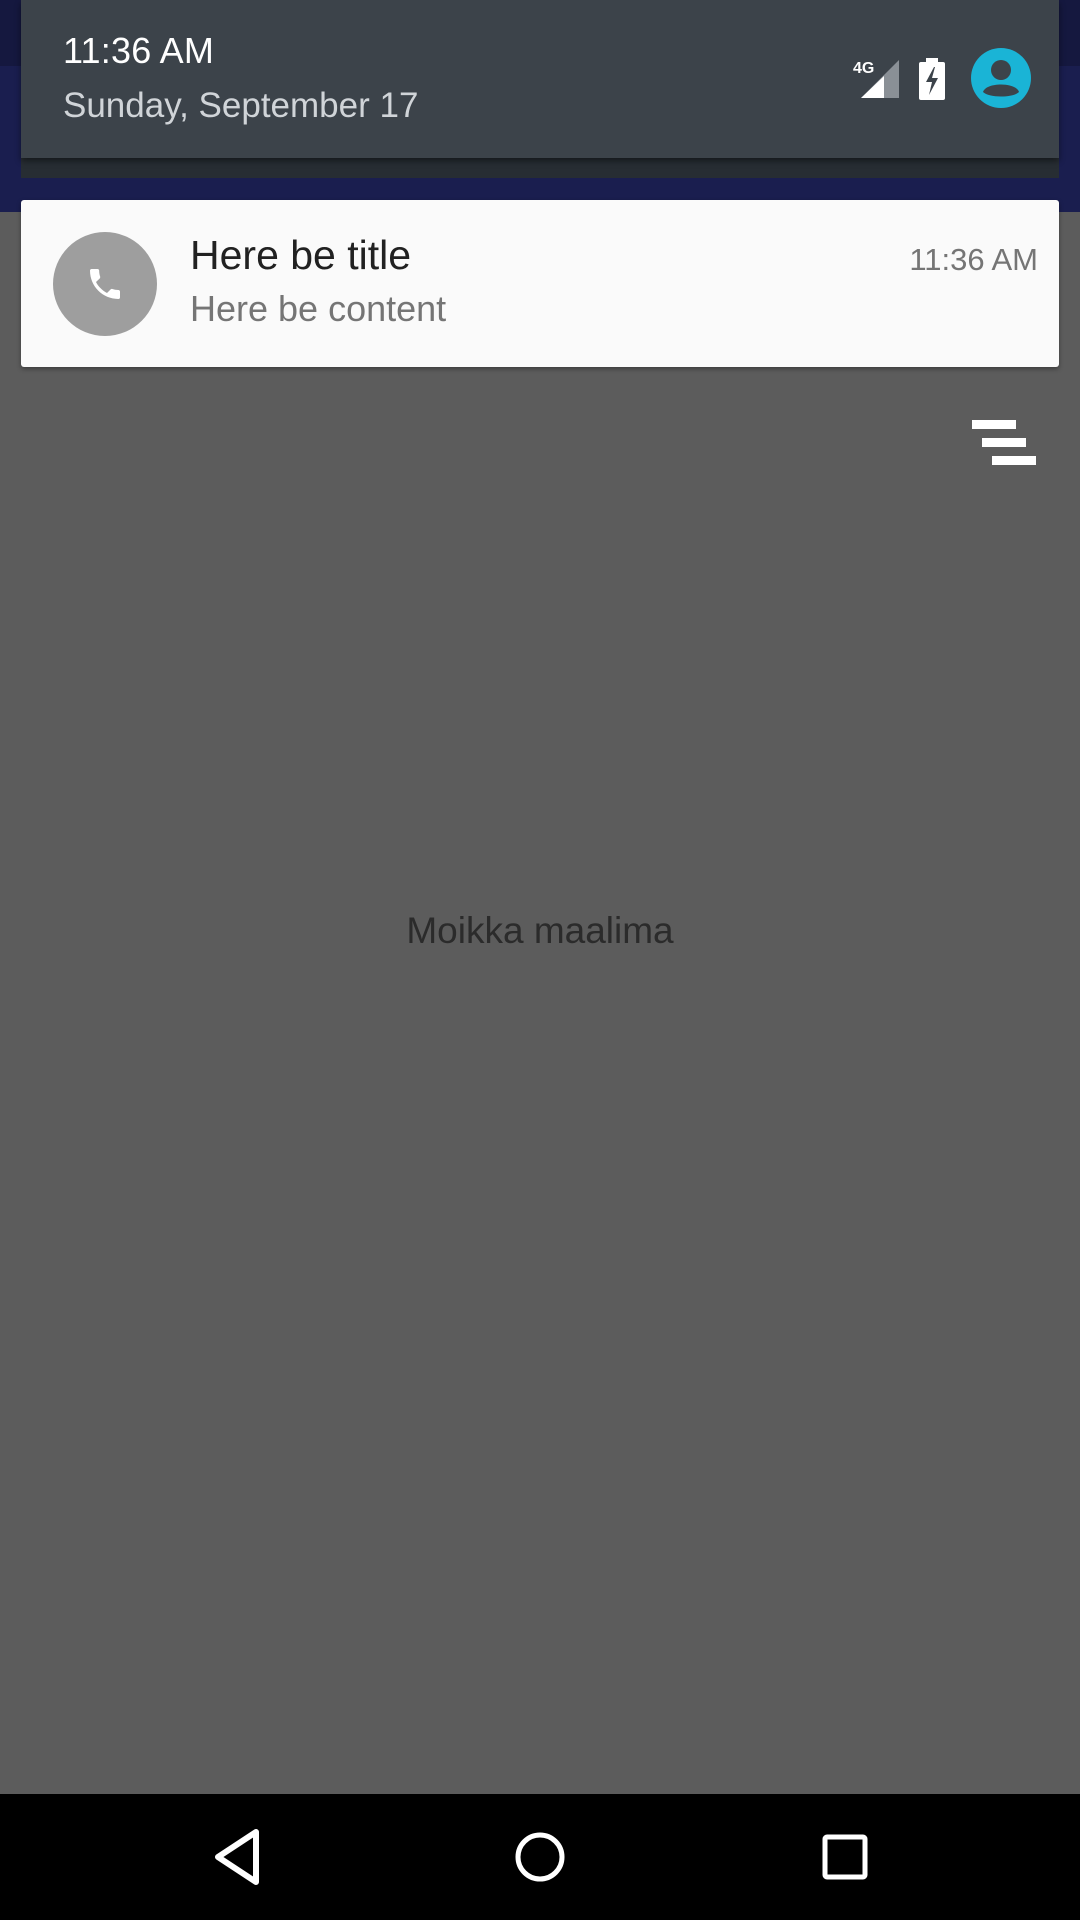 Image resolution: width=1080 pixels, height=1920 pixels. Describe the element at coordinates (540, 930) in the screenshot. I see `app-center-text: Moikka maalima` at that location.